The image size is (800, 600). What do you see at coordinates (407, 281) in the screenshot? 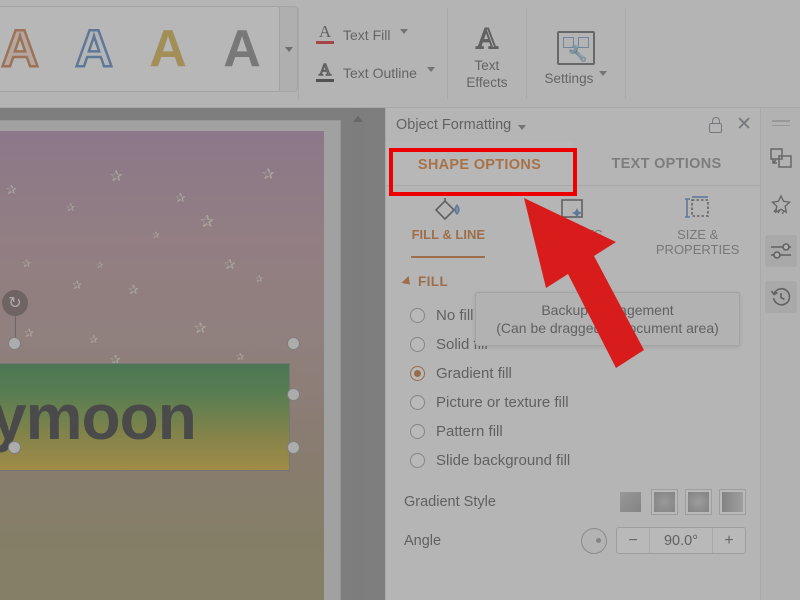
I see `expand-triangle-icon` at bounding box center [407, 281].